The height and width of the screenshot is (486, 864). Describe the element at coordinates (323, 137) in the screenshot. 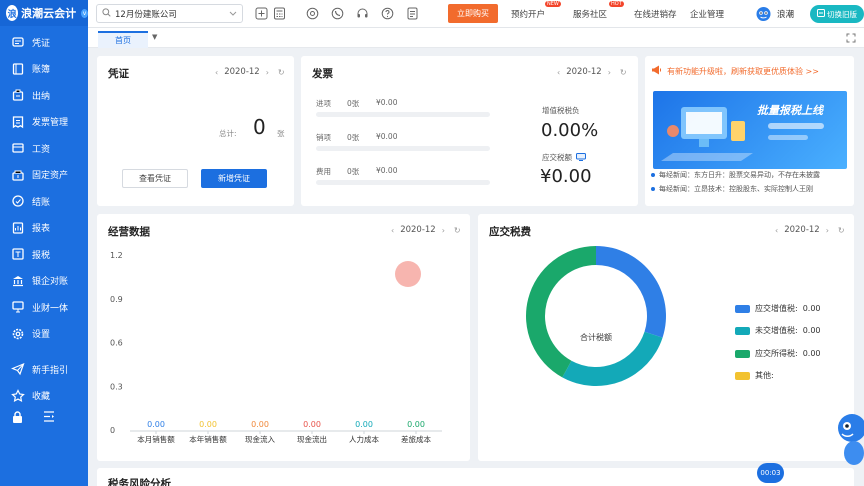

I see `invoice-type: 销项` at that location.